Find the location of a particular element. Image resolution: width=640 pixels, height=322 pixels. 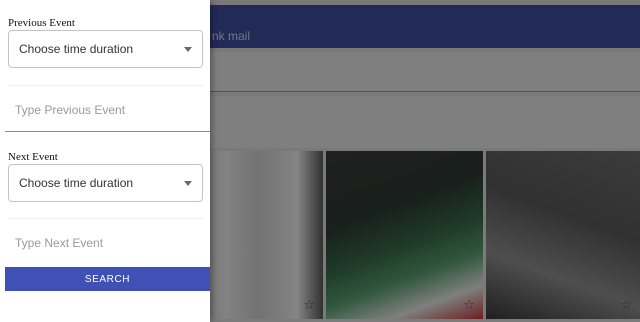

previous-event-input is located at coordinates (107, 110).